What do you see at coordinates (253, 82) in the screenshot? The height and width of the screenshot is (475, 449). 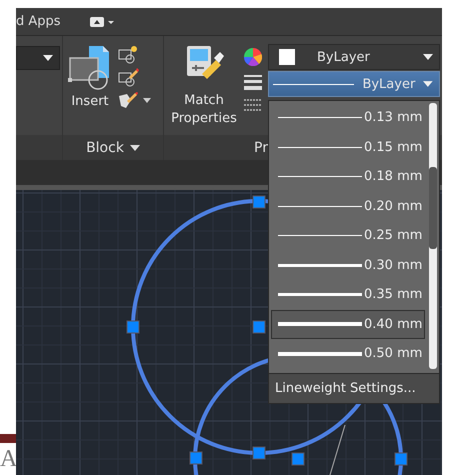 I see `lineweight-icon` at bounding box center [253, 82].